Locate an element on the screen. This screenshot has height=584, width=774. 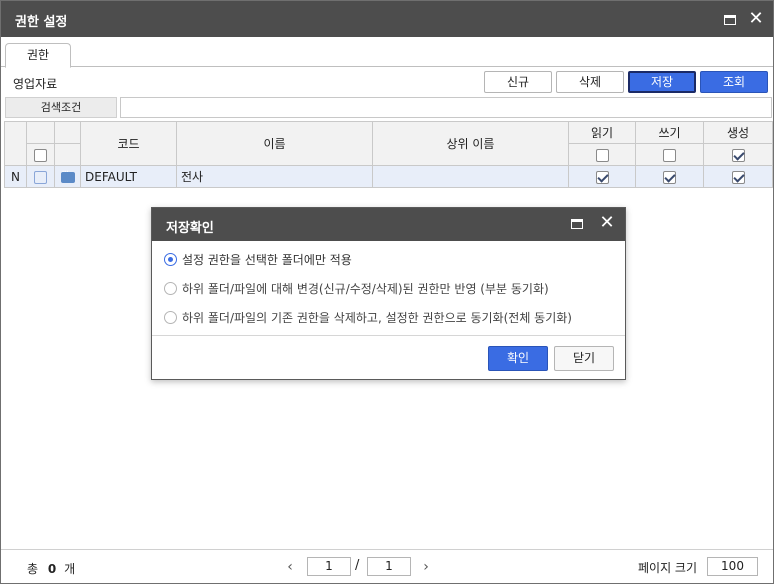
read-all-cell is located at coordinates (602, 154).